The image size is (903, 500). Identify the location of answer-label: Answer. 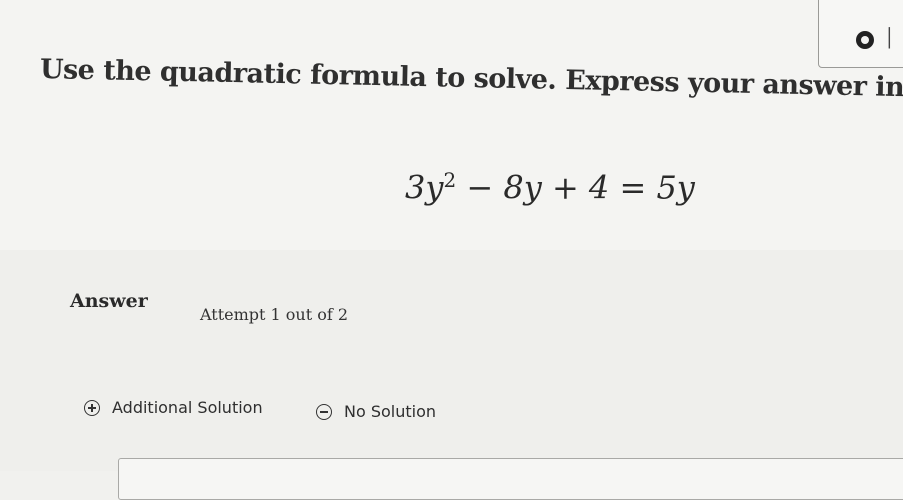
(109, 301).